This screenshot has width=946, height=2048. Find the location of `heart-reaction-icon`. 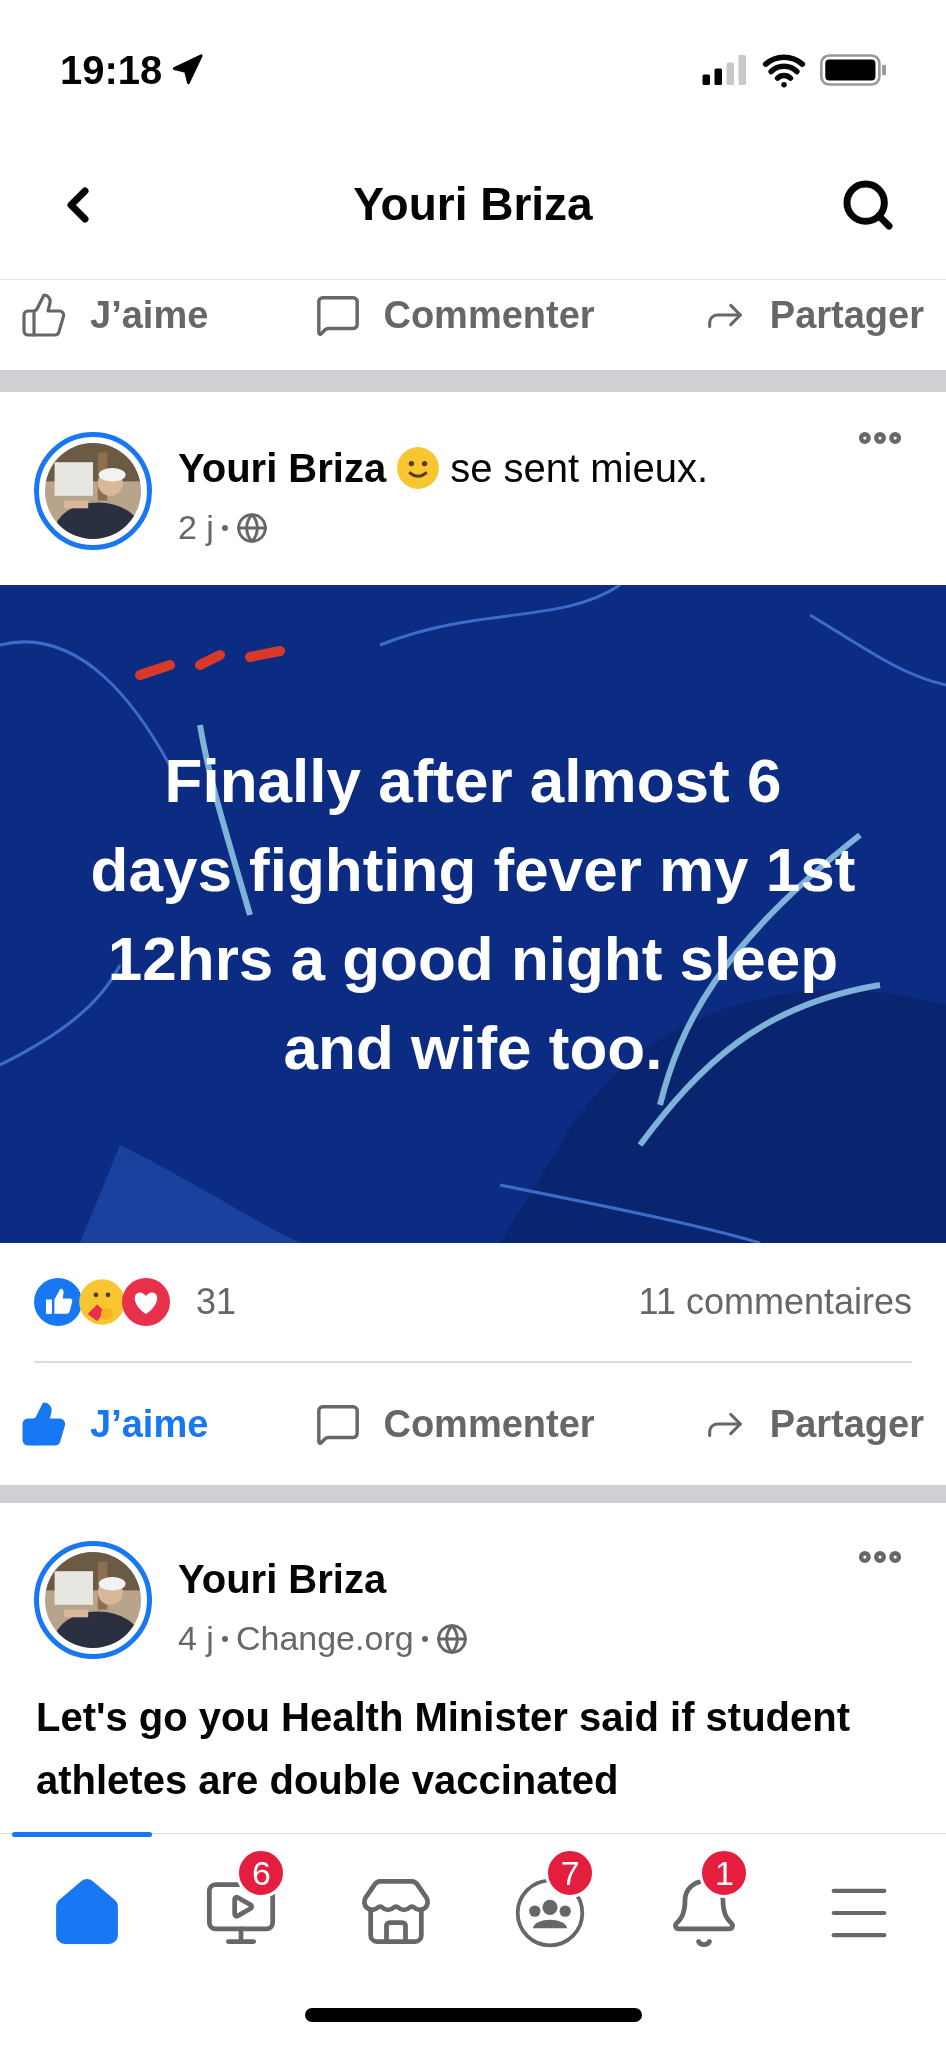

heart-reaction-icon is located at coordinates (146, 1302).